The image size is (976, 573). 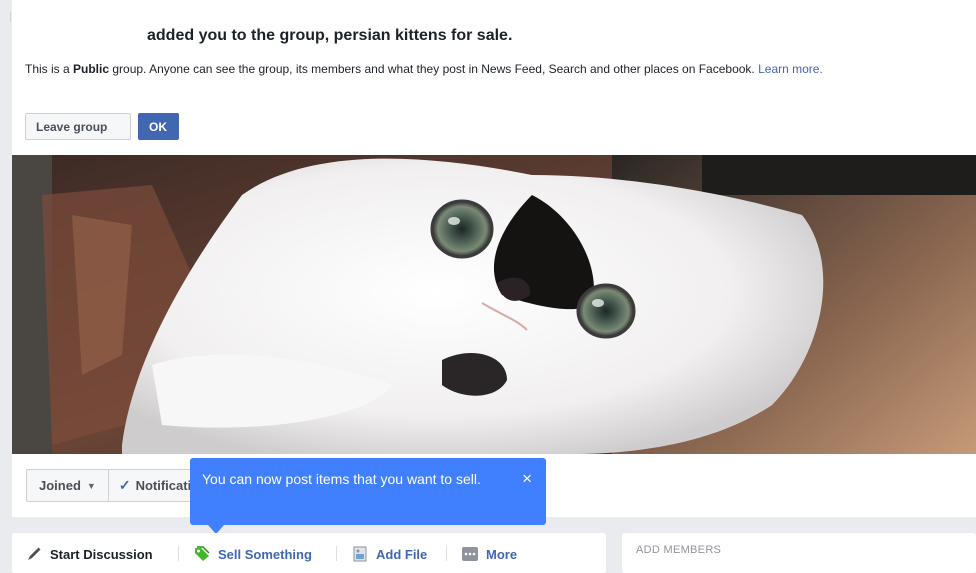 What do you see at coordinates (265, 554) in the screenshot?
I see `sell-something-label: Sell Something` at bounding box center [265, 554].